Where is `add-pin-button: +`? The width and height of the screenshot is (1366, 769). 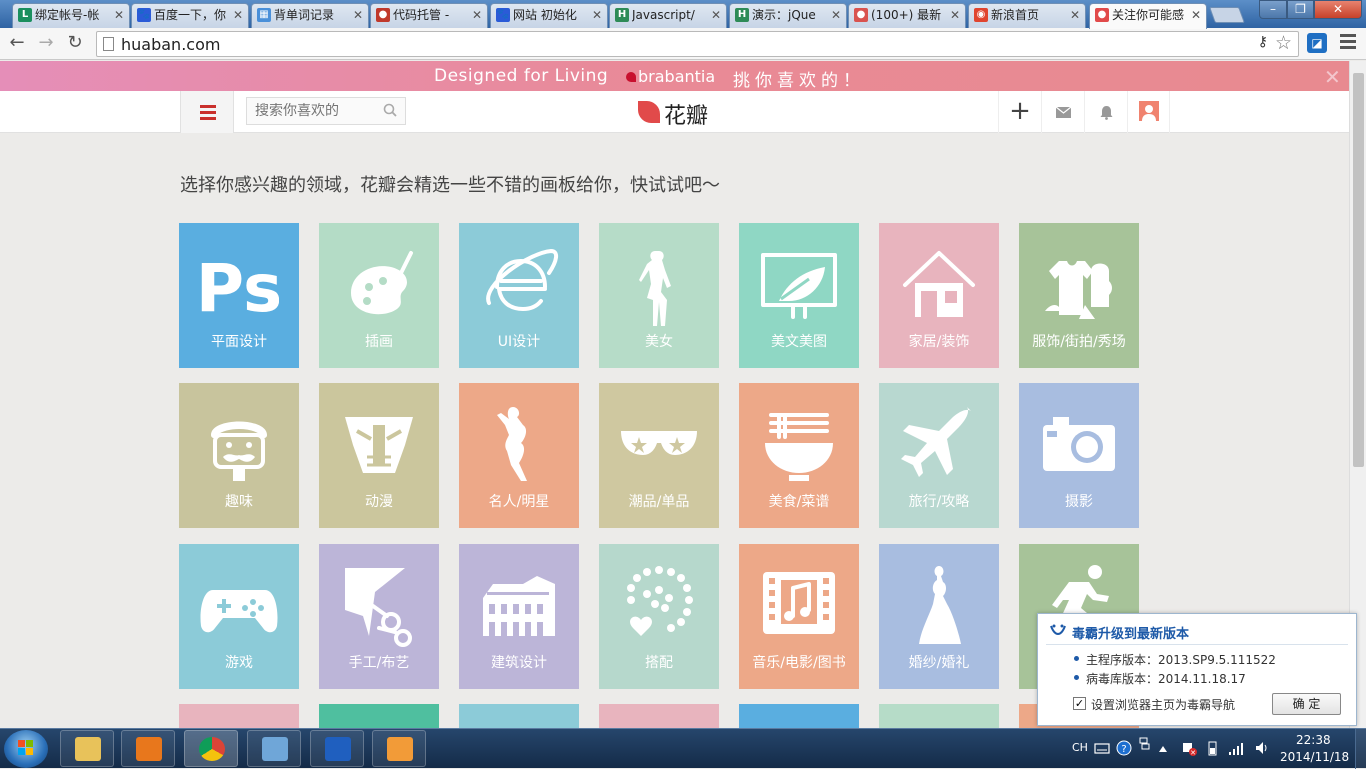 add-pin-button: + is located at coordinates (1019, 112).